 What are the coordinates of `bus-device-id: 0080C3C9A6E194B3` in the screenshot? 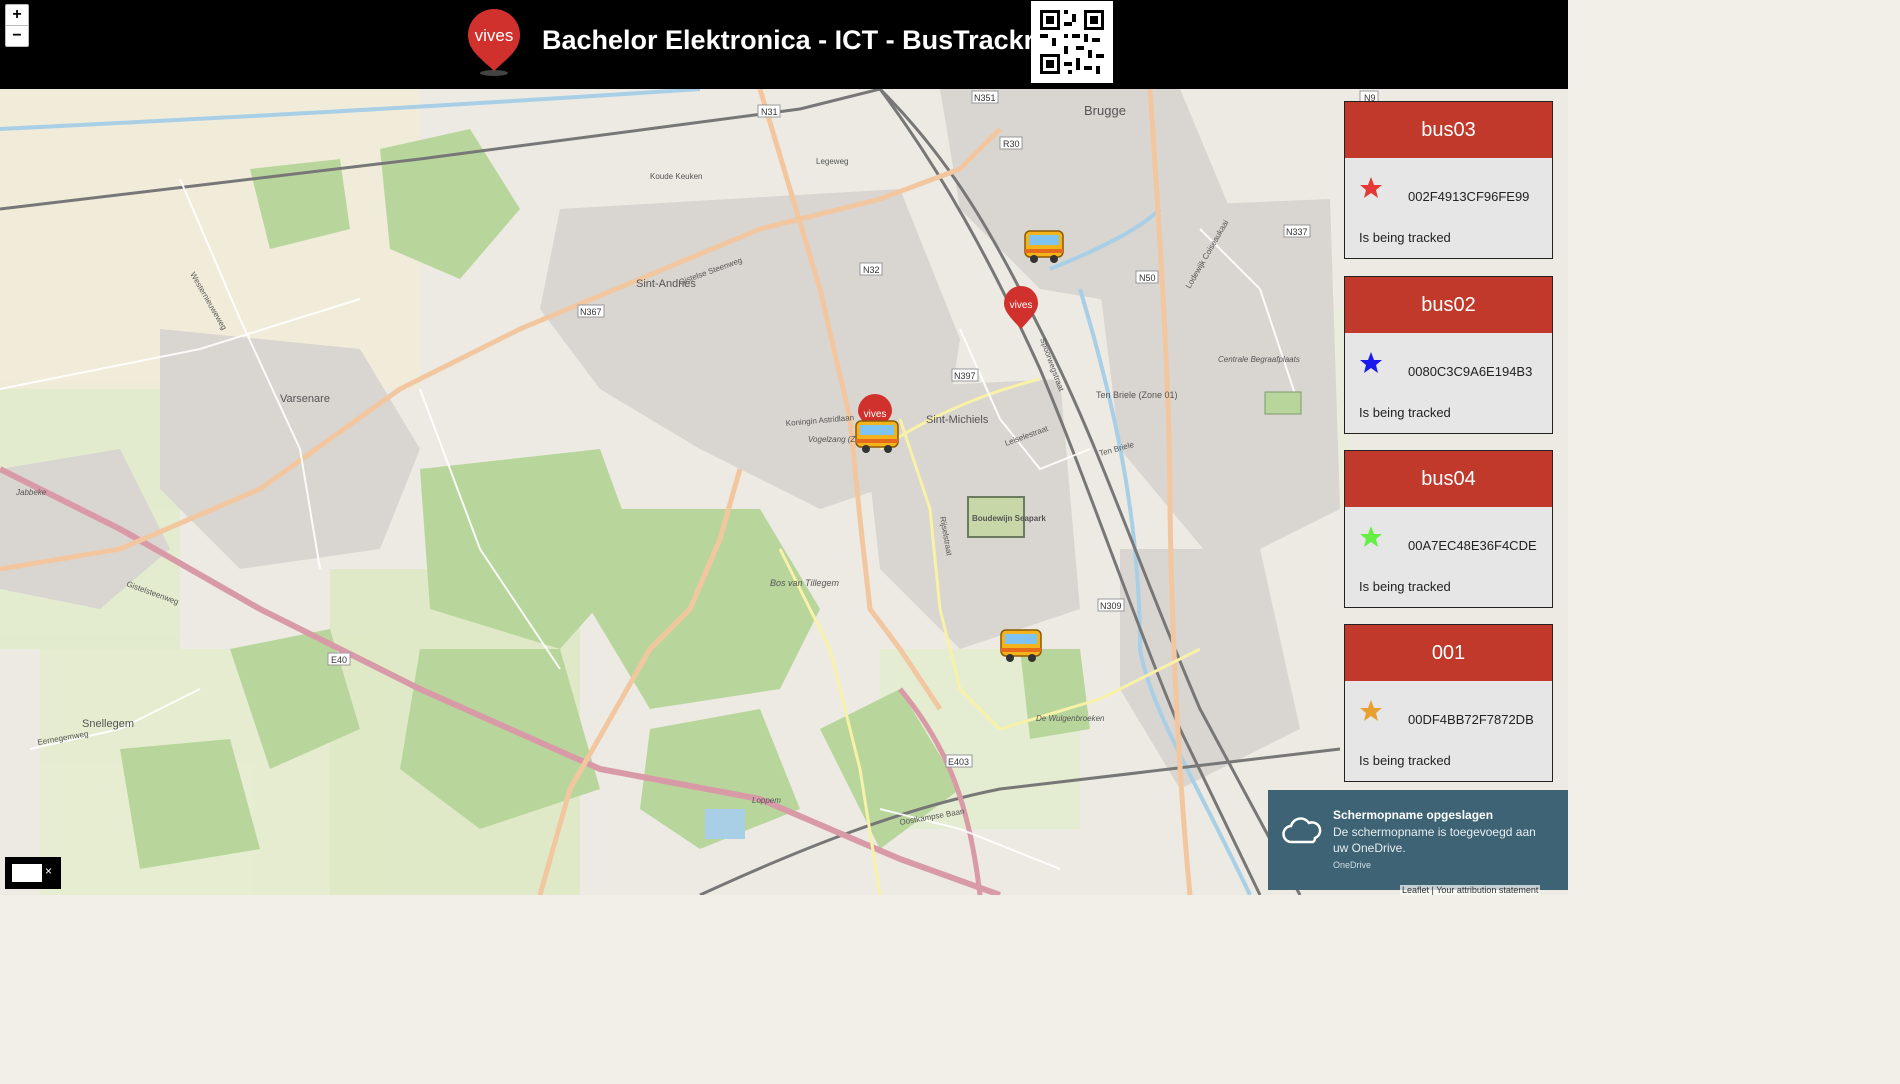 It's located at (1470, 371).